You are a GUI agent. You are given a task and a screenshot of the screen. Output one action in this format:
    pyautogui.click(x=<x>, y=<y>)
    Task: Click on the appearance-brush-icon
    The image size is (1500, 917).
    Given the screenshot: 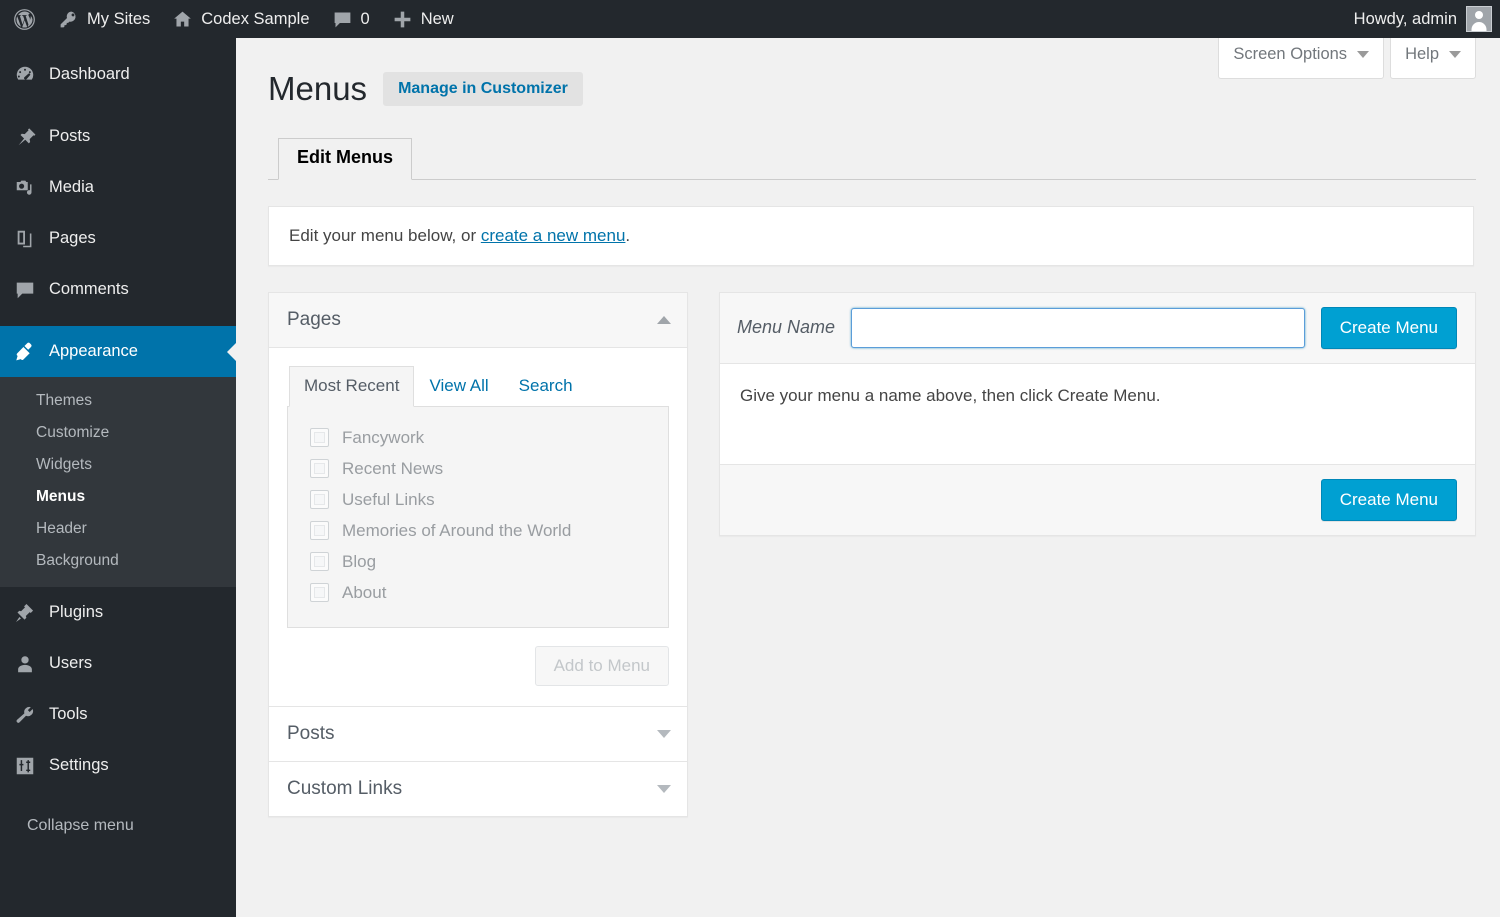 What is the action you would take?
    pyautogui.click(x=25, y=352)
    